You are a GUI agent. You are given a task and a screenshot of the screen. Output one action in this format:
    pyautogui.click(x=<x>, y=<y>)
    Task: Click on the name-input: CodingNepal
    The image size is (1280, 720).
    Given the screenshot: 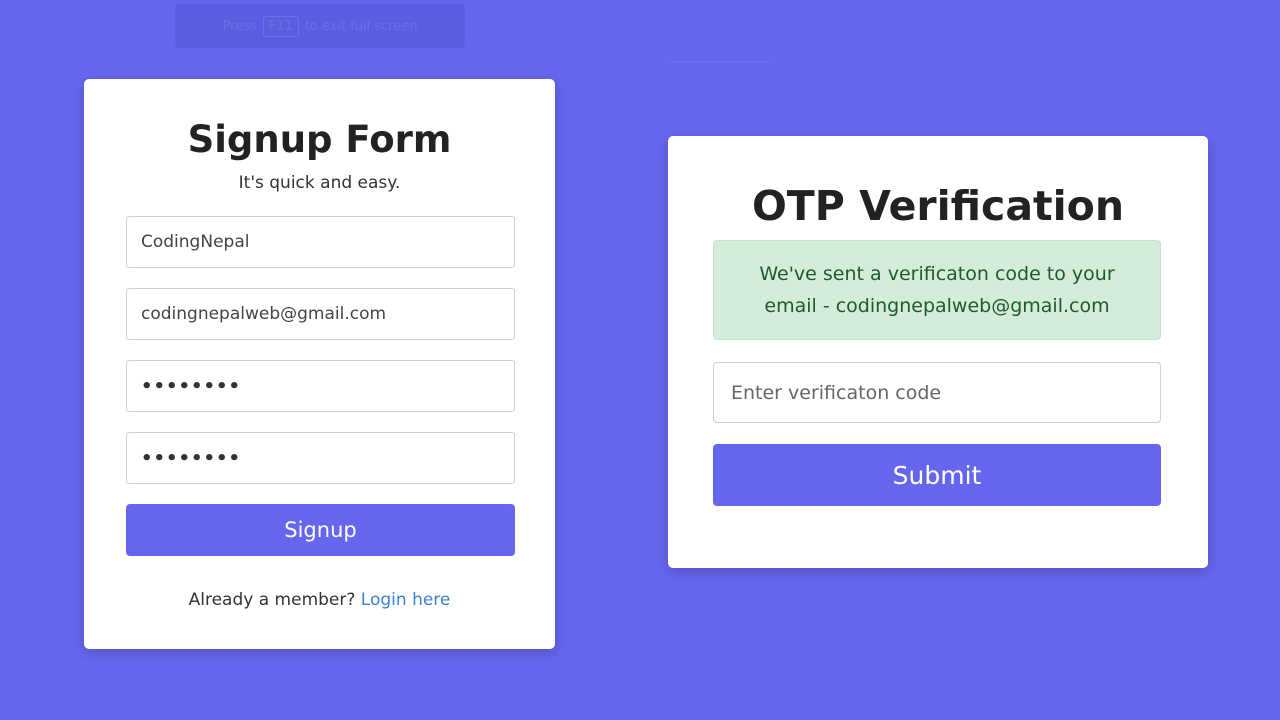 What is the action you would take?
    pyautogui.click(x=320, y=242)
    